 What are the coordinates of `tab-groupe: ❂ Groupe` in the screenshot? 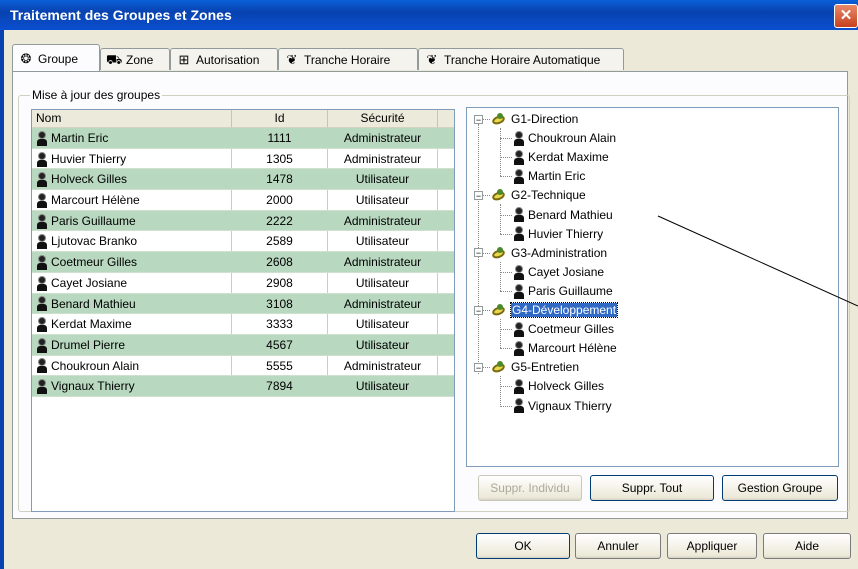 It's located at (56, 57).